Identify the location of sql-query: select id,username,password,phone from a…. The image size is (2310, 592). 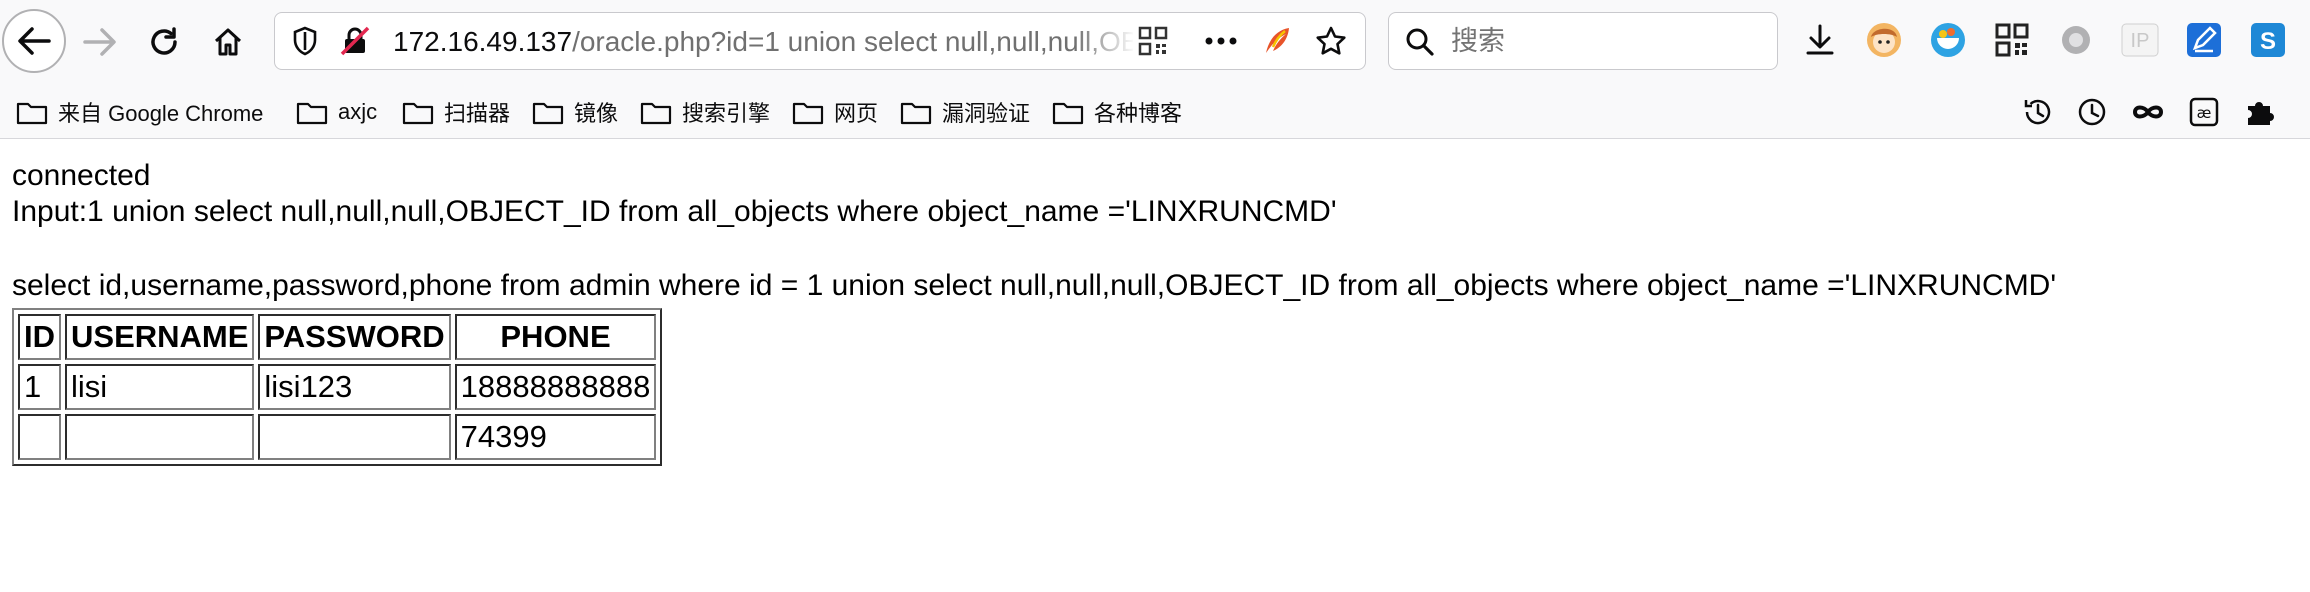
(1034, 285).